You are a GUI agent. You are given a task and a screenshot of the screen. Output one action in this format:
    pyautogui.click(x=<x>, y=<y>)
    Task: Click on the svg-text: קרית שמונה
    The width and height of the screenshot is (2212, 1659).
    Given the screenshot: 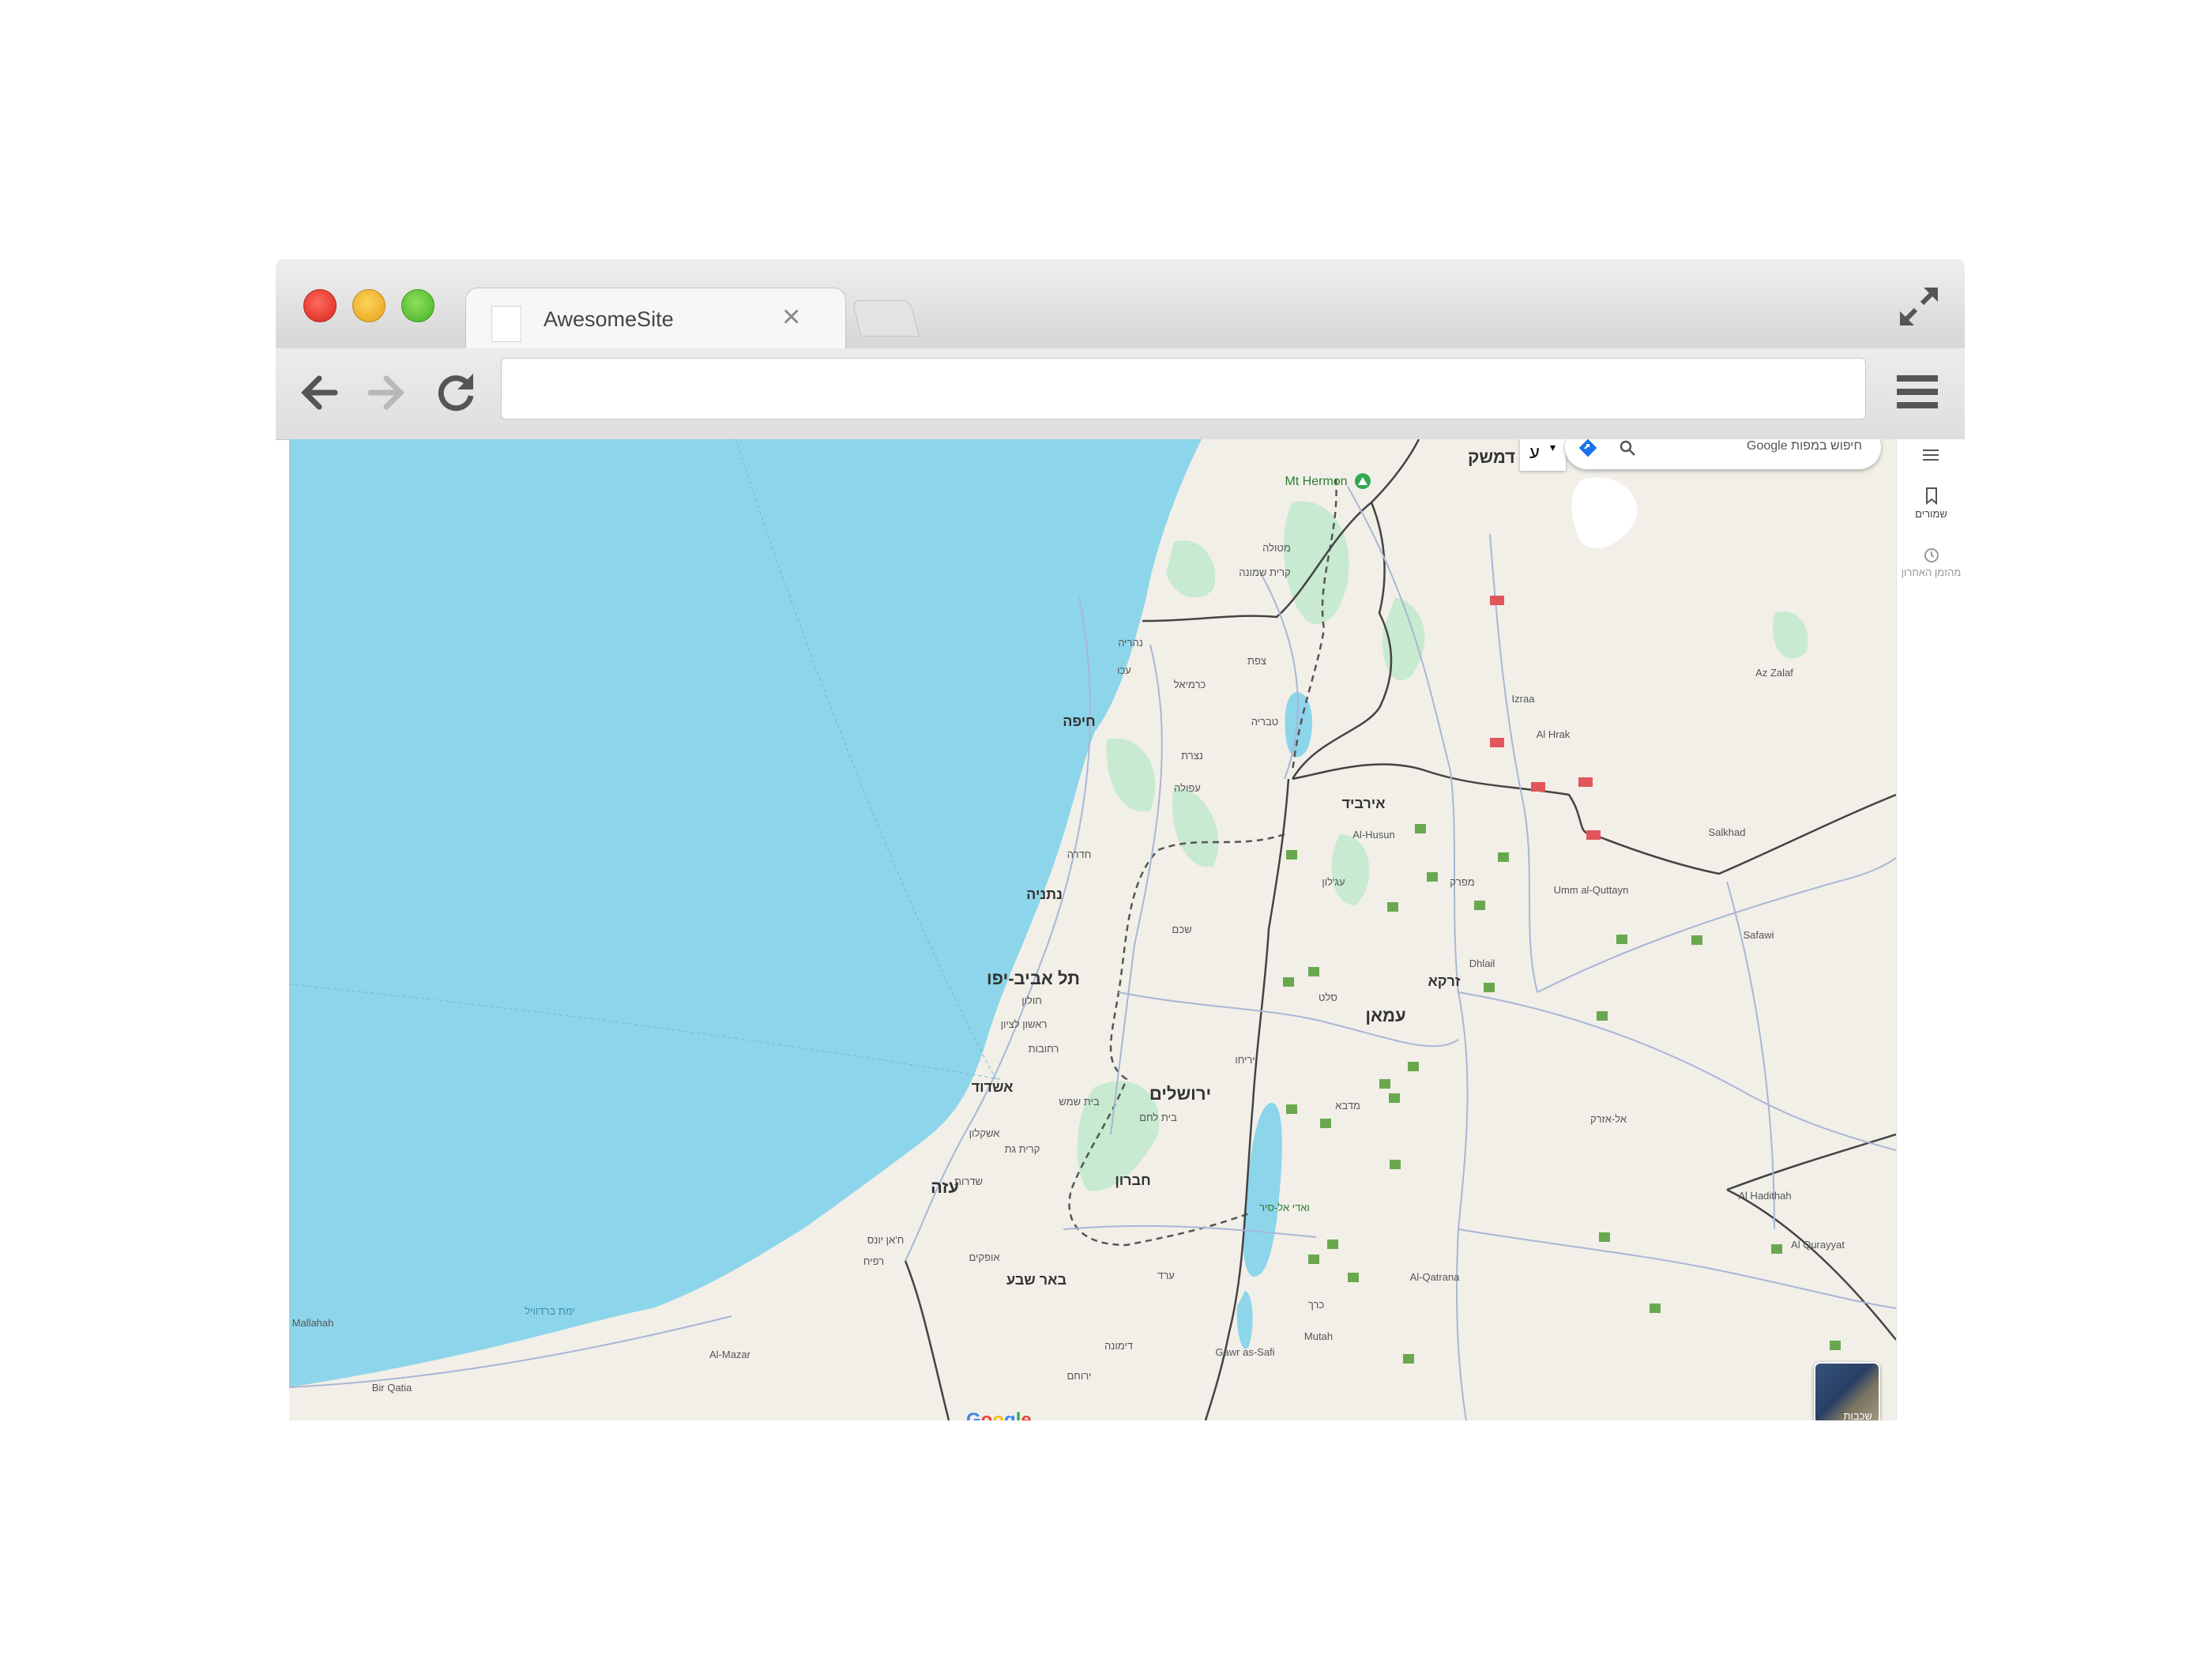 What is the action you would take?
    pyautogui.click(x=1265, y=572)
    